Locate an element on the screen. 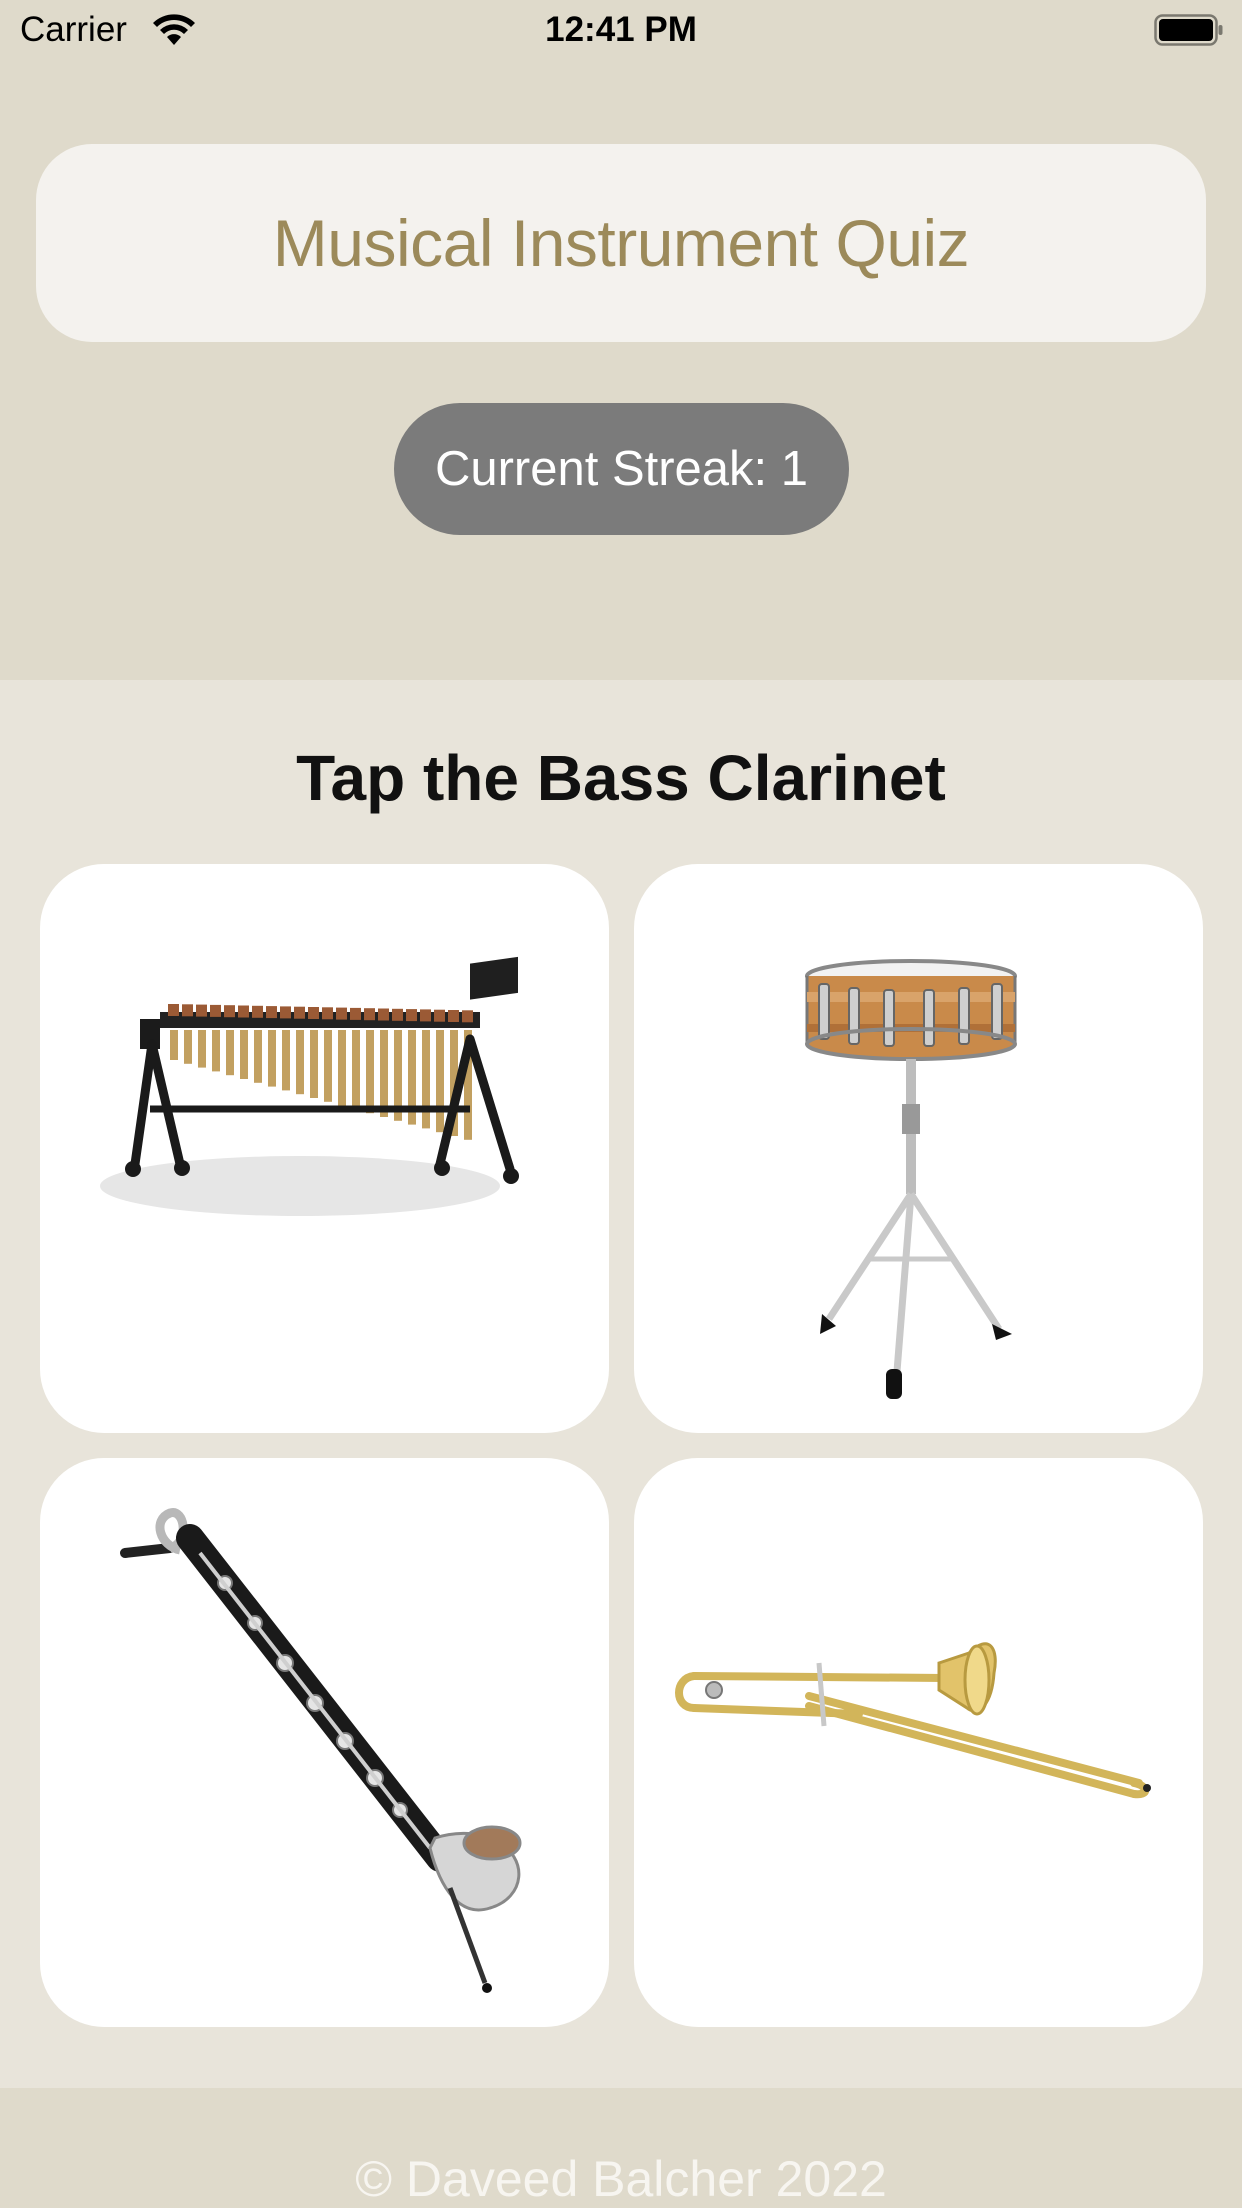  marimba-image is located at coordinates (309, 1086).